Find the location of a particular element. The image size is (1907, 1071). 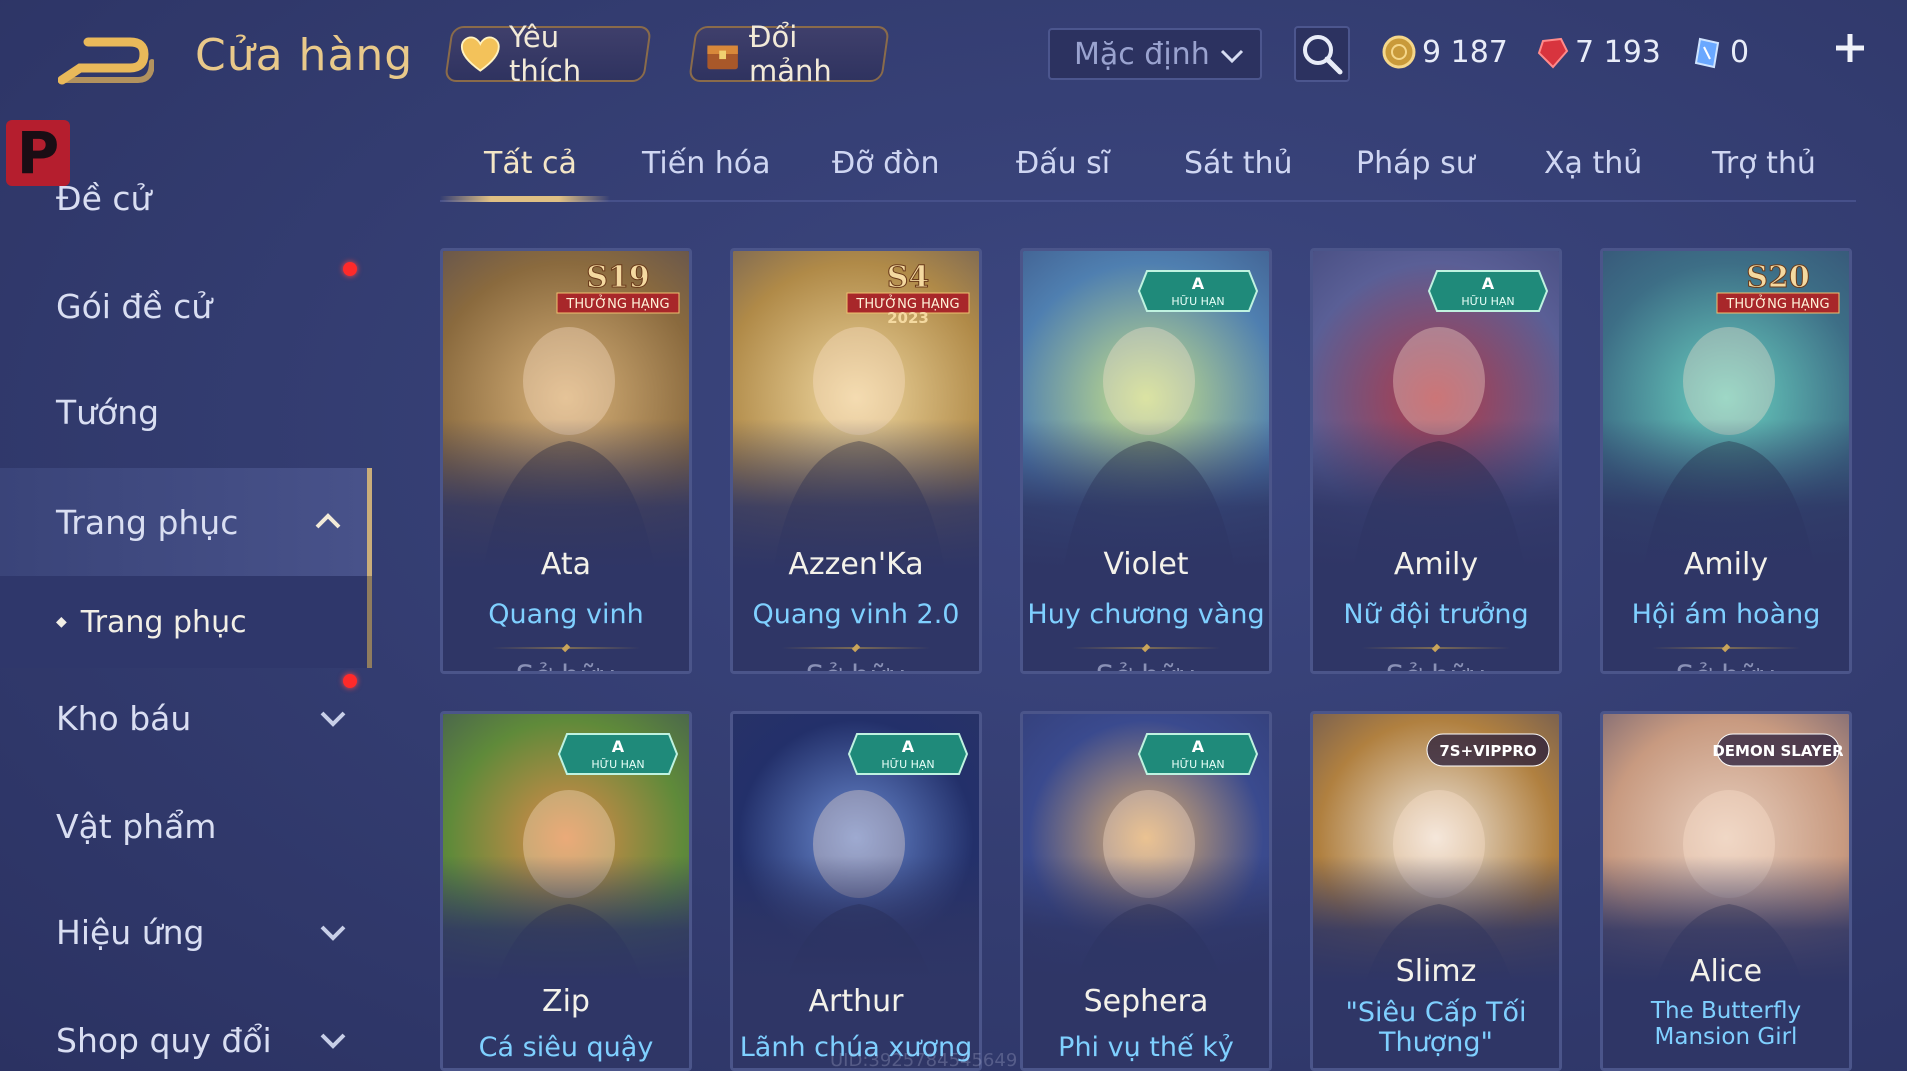

back-button is located at coordinates (106, 60).